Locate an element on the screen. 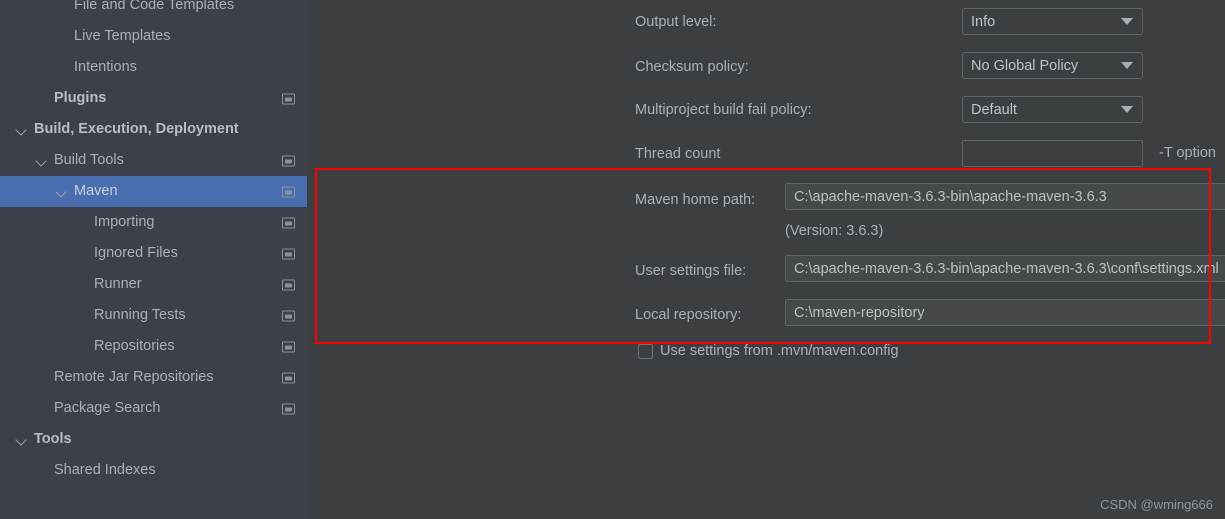  output-level-row: Output level: is located at coordinates (675, 22).